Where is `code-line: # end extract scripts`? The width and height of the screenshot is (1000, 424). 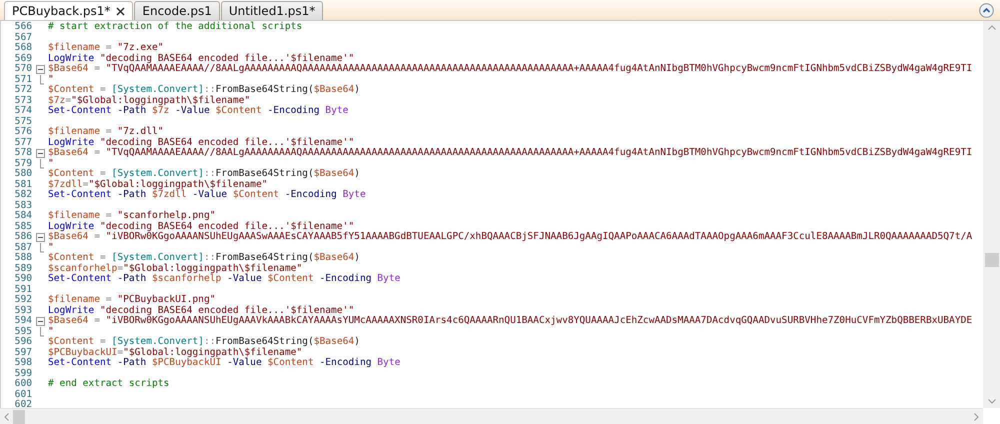 code-line: # end extract scripts is located at coordinates (109, 384).